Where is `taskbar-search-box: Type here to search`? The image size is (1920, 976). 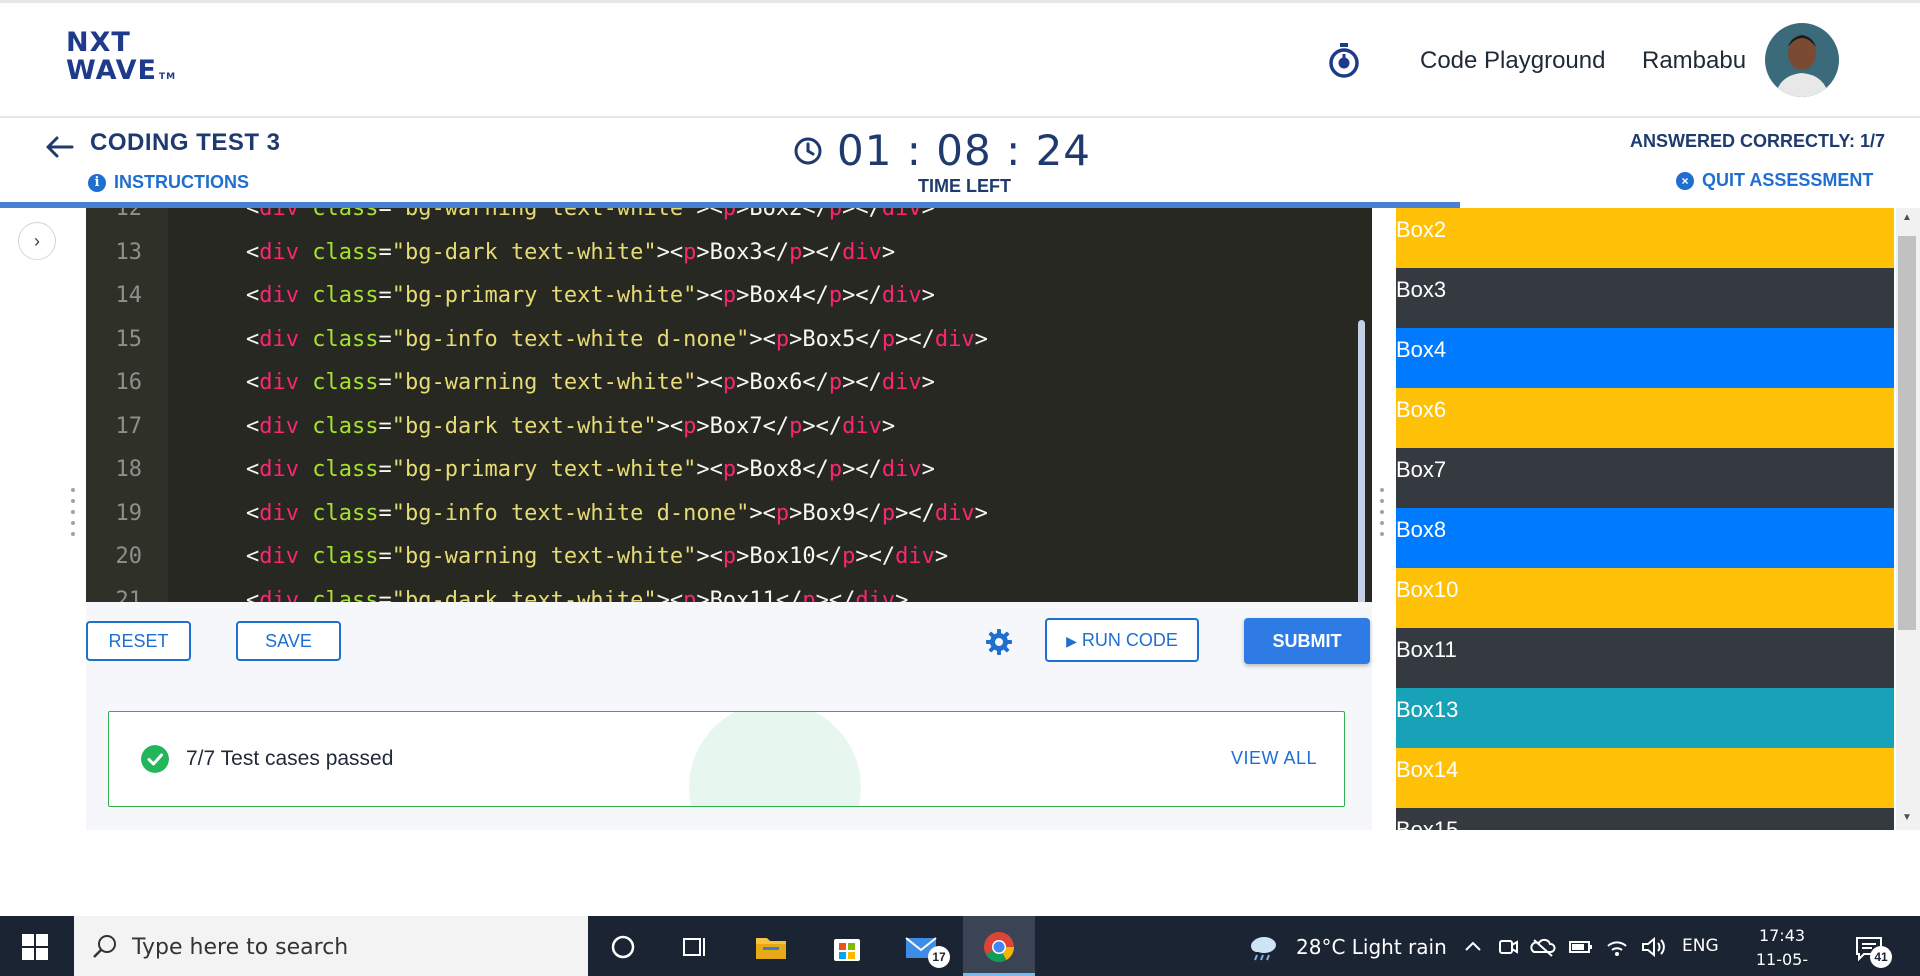
taskbar-search-box: Type here to search is located at coordinates (331, 946).